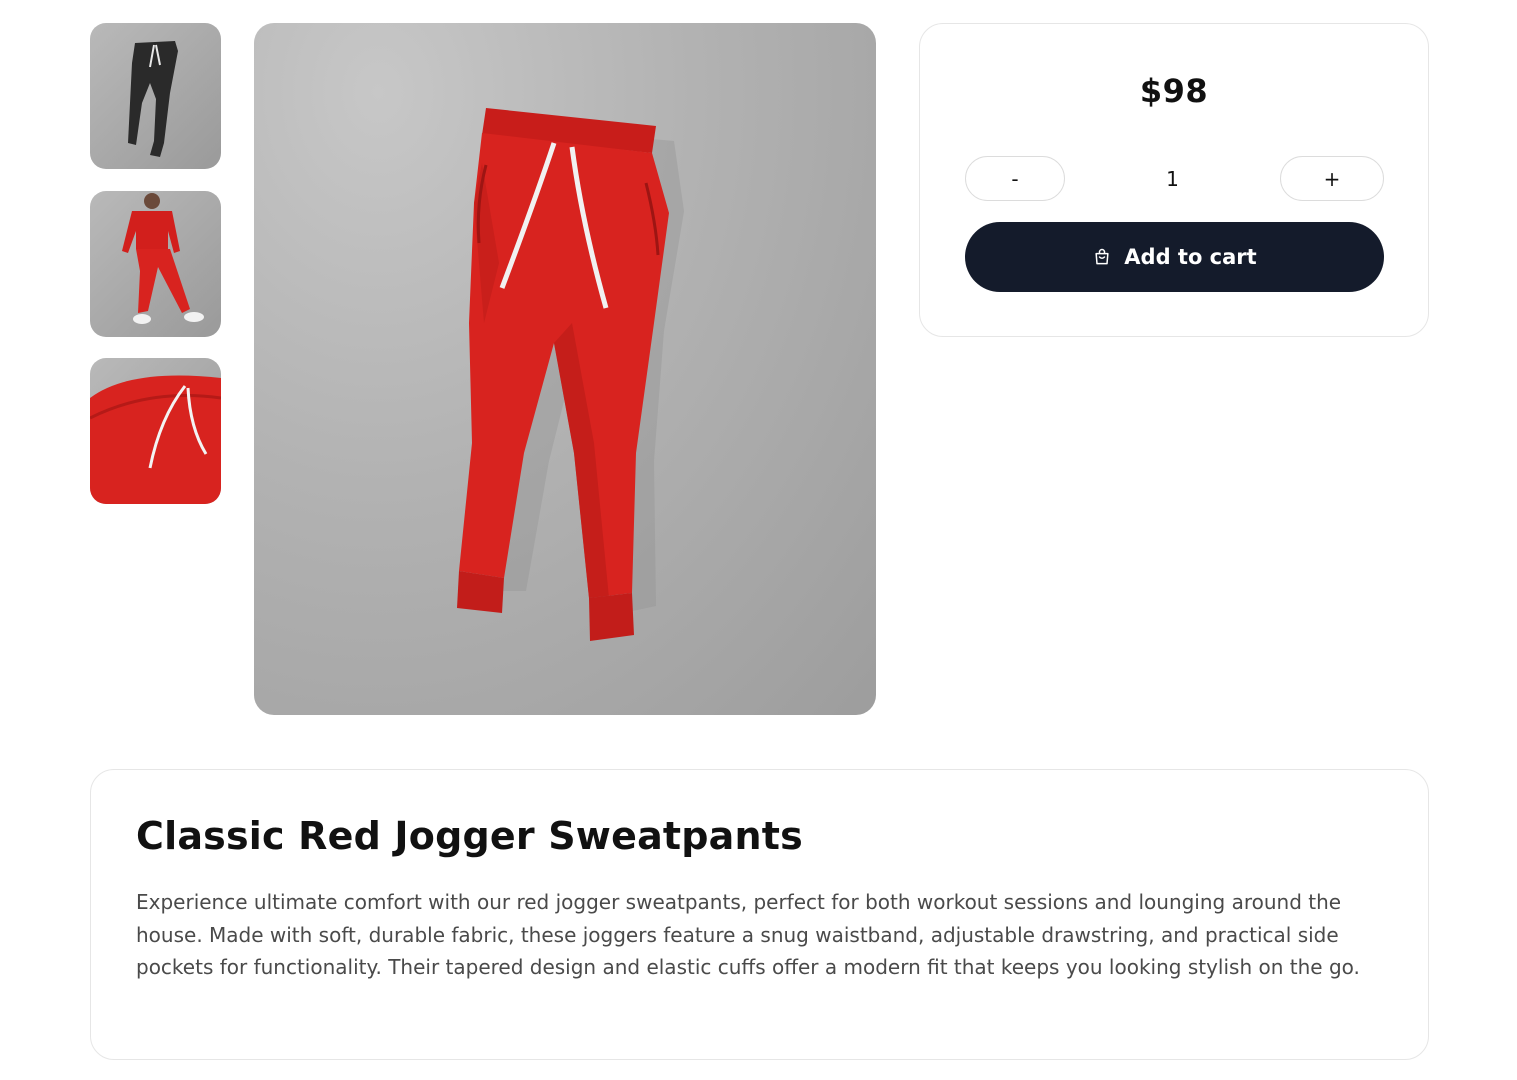 The height and width of the screenshot is (1080, 1517). What do you see at coordinates (469, 836) in the screenshot?
I see `product-title: Classic Red Jogger Sweatpants` at bounding box center [469, 836].